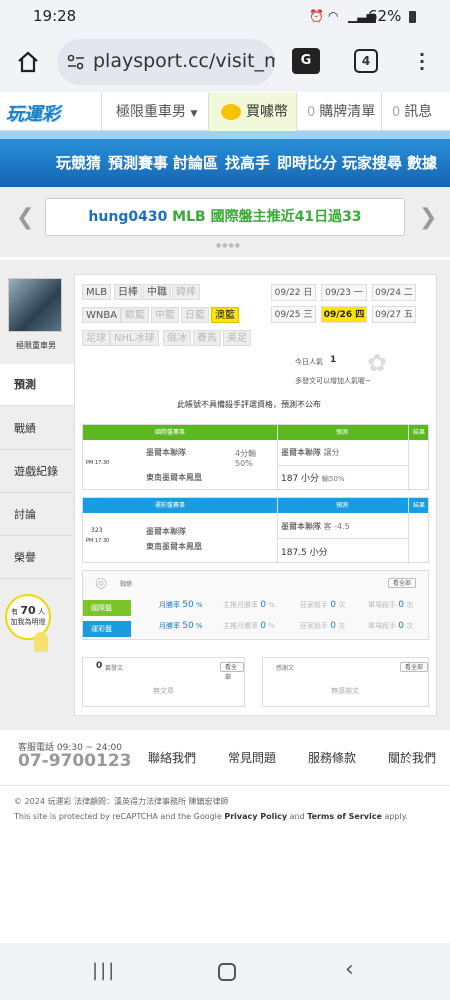  What do you see at coordinates (177, 338) in the screenshot?
I see `league-tag-khl: 俄冰` at bounding box center [177, 338].